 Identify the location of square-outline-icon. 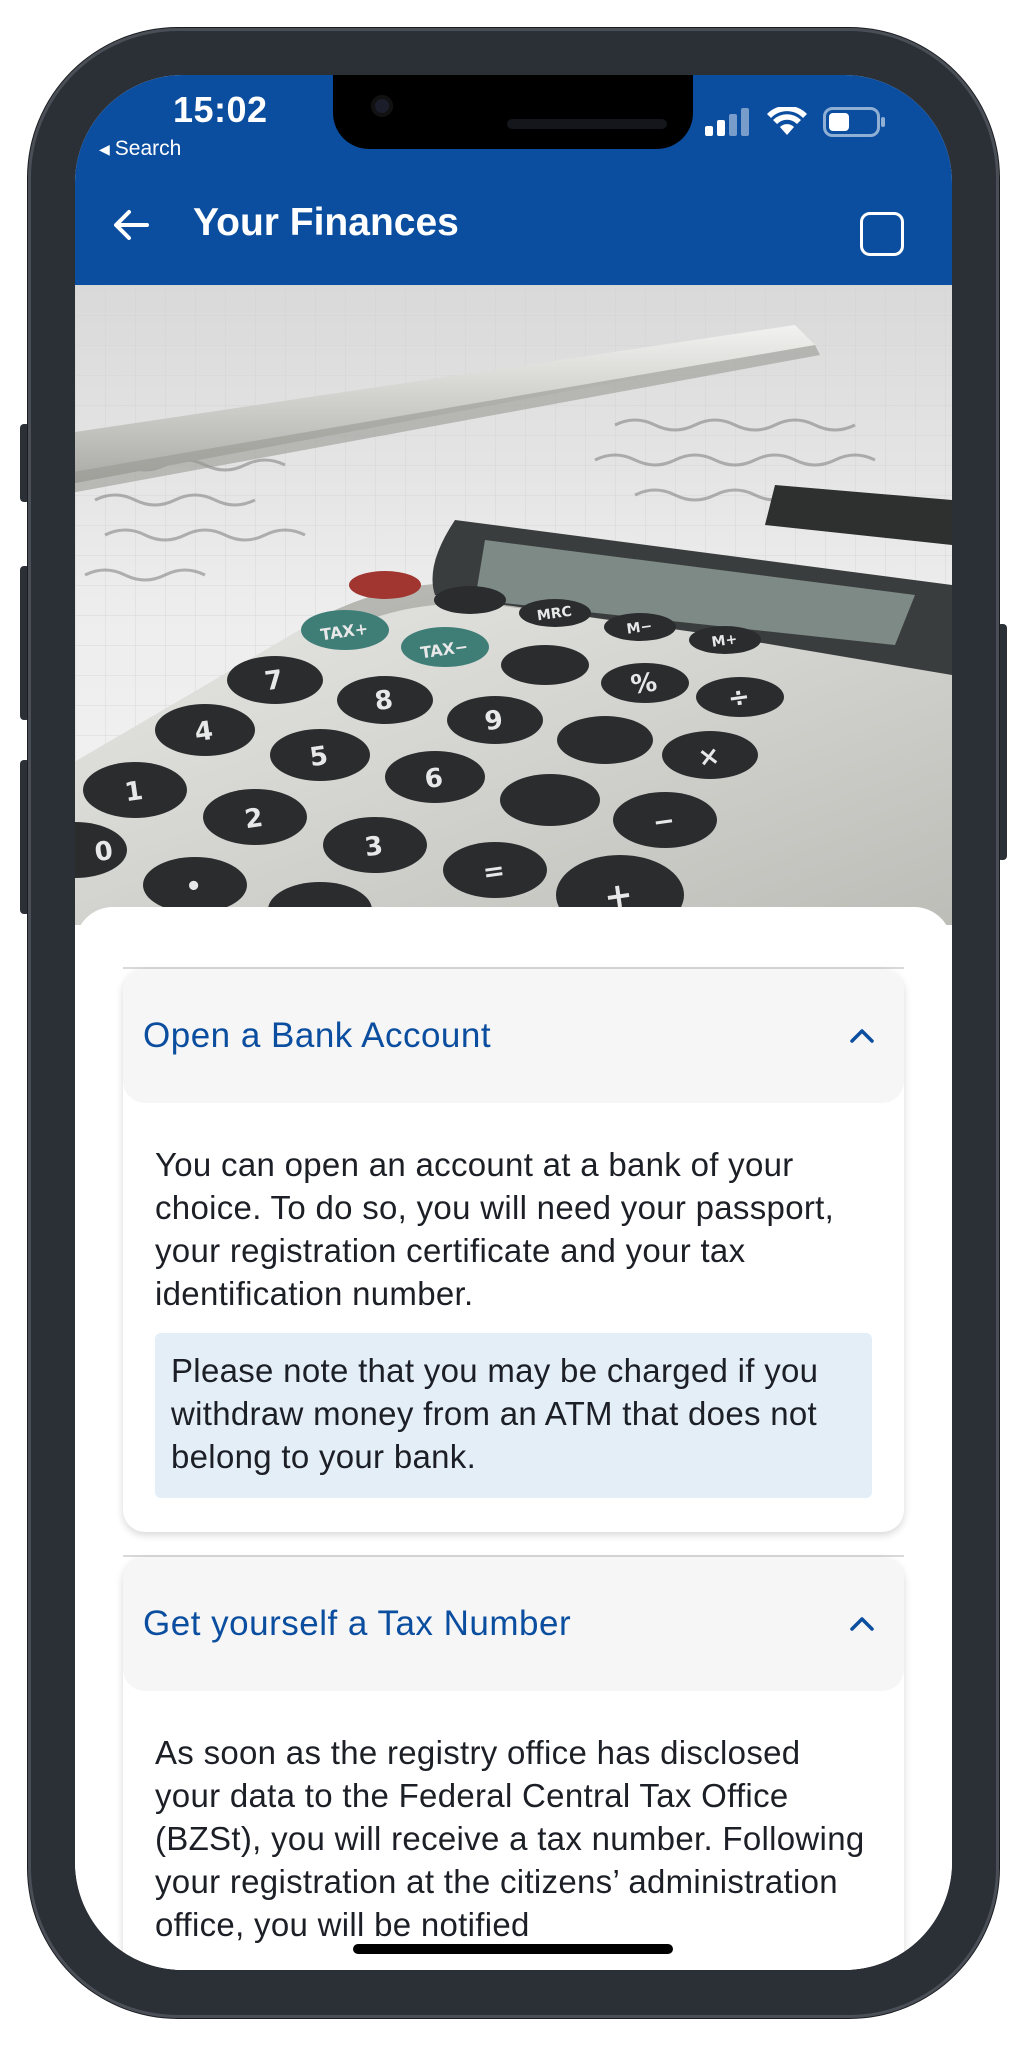
(882, 234).